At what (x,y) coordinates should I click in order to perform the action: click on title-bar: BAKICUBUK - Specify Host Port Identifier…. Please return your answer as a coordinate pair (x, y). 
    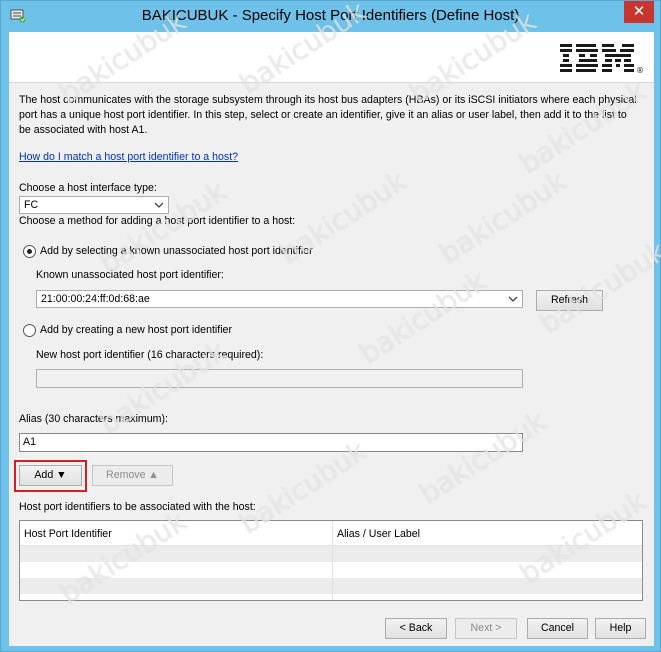
    Looking at the image, I should click on (330, 16).